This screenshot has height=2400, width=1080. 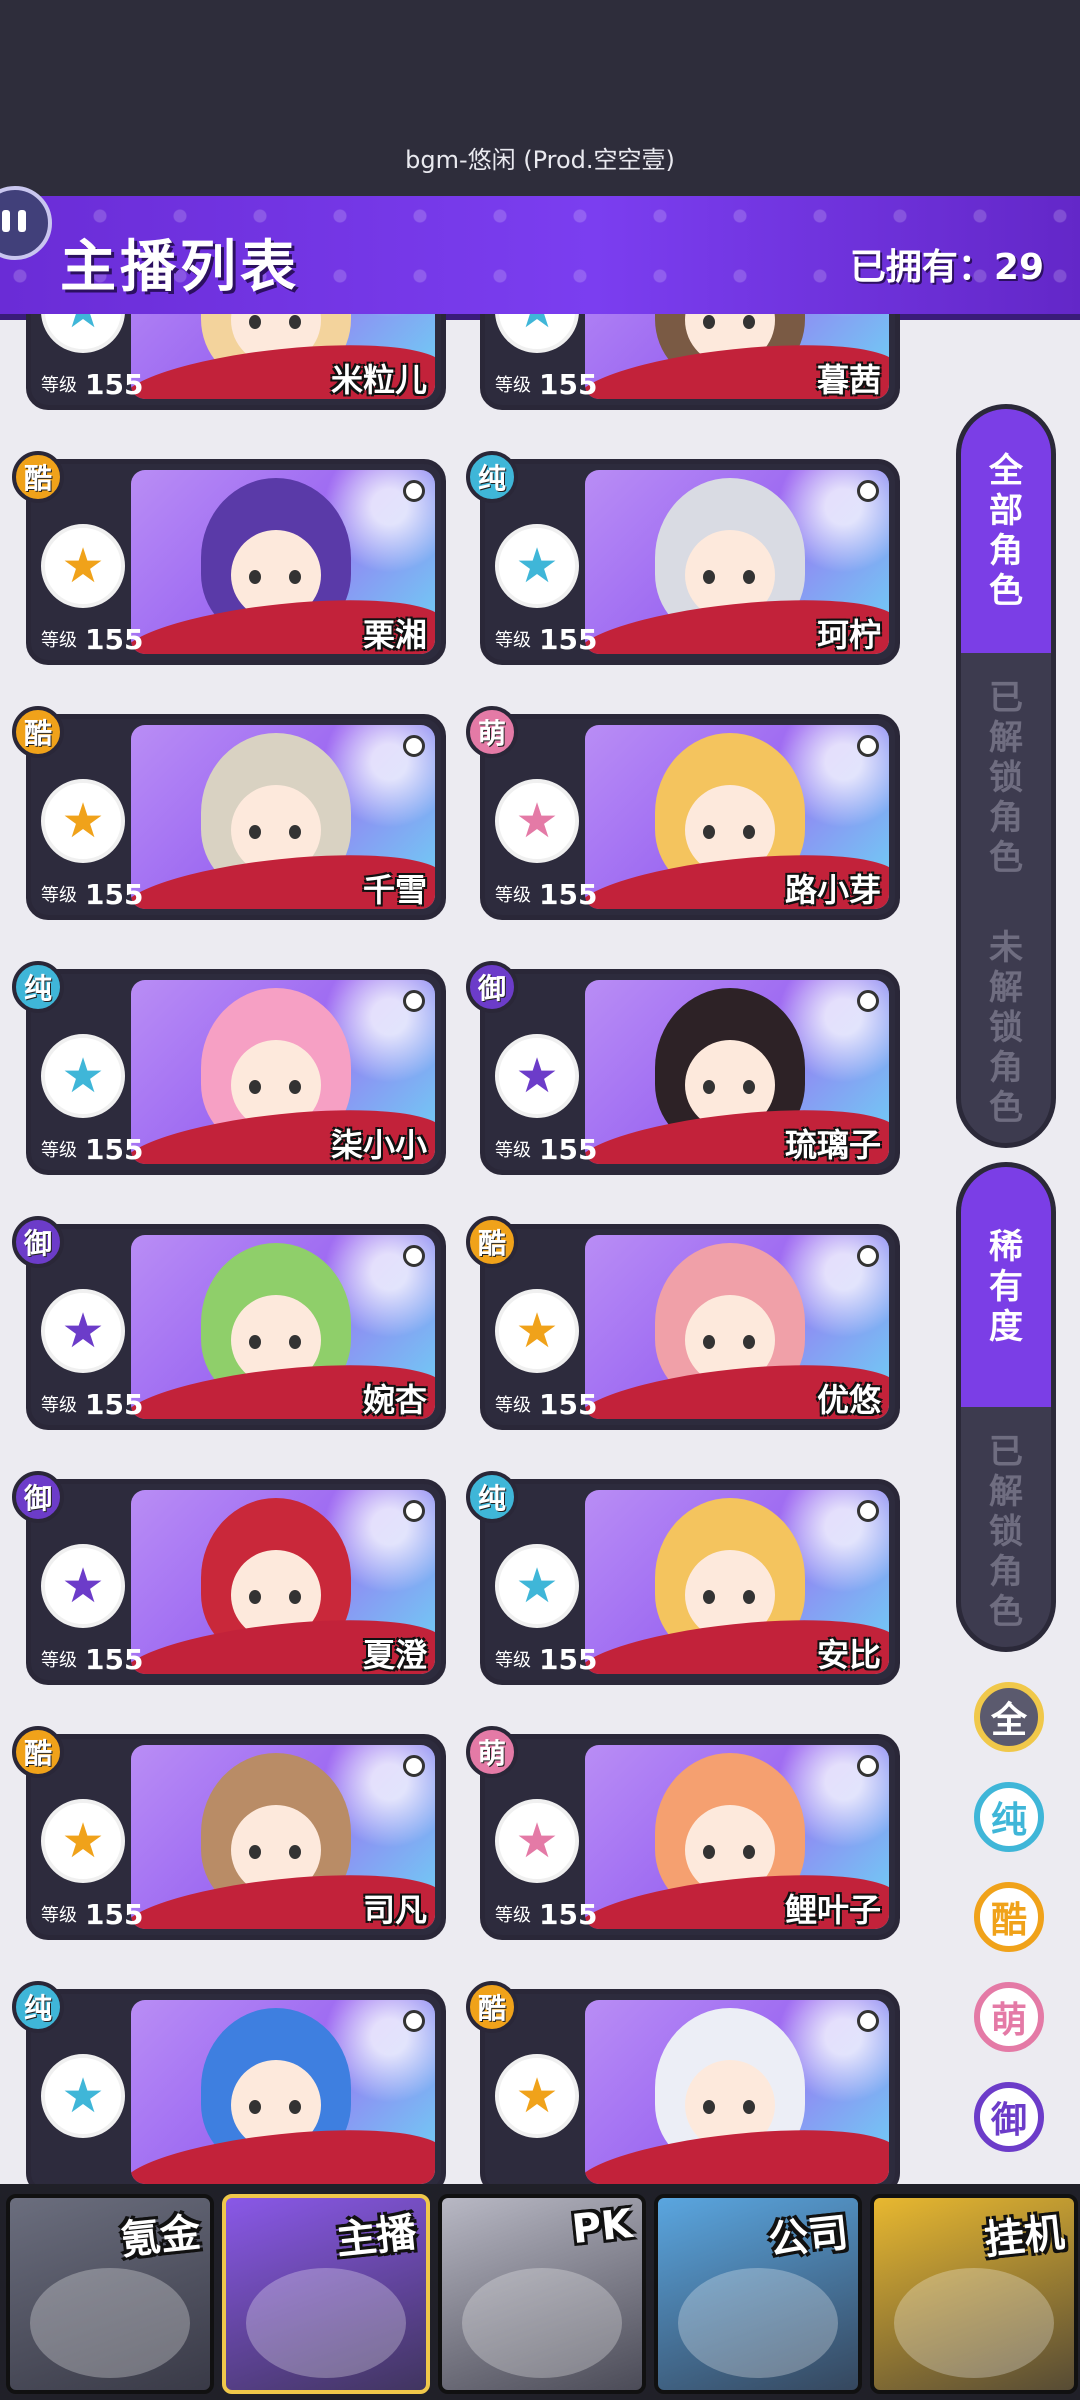 What do you see at coordinates (946, 267) in the screenshot?
I see `owned-count: 已拥有：29` at bounding box center [946, 267].